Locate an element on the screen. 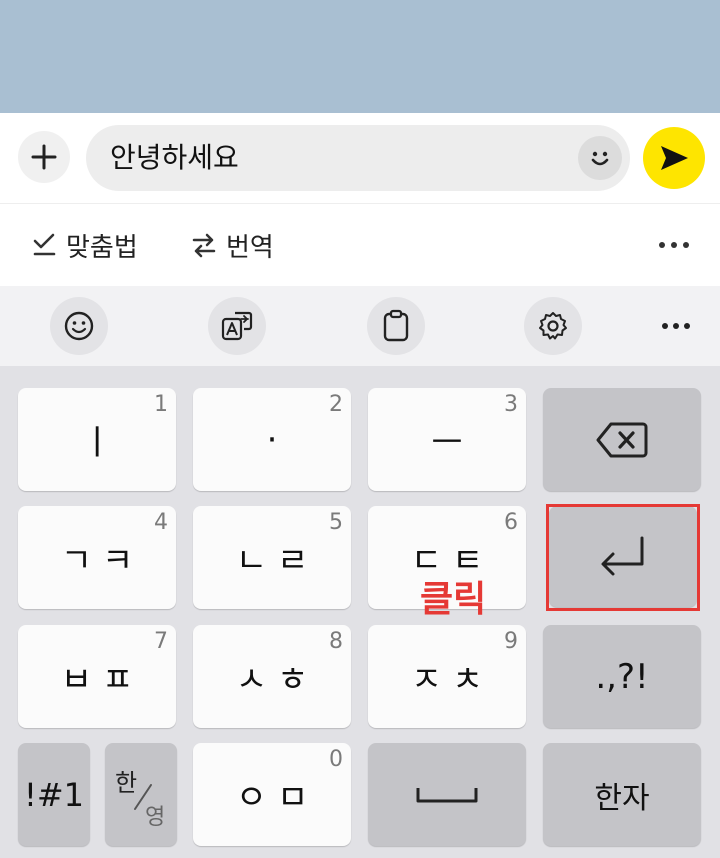 The width and height of the screenshot is (720, 858). key-label: ㅣ is located at coordinates (102, 443).